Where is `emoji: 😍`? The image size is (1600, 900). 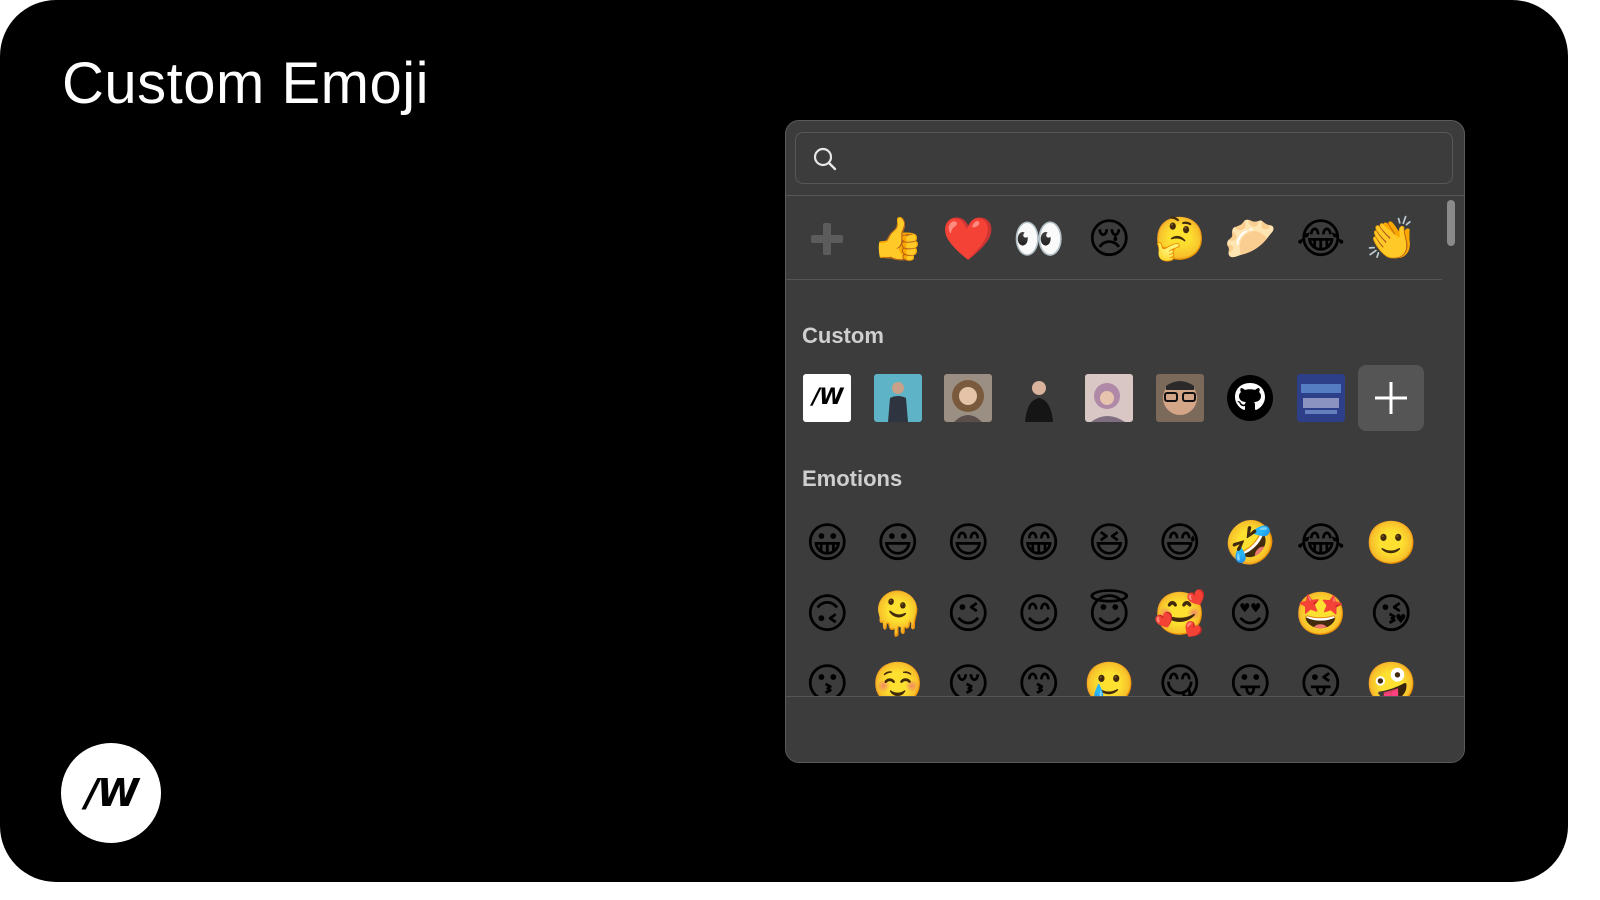
emoji: 😍 is located at coordinates (1250, 614).